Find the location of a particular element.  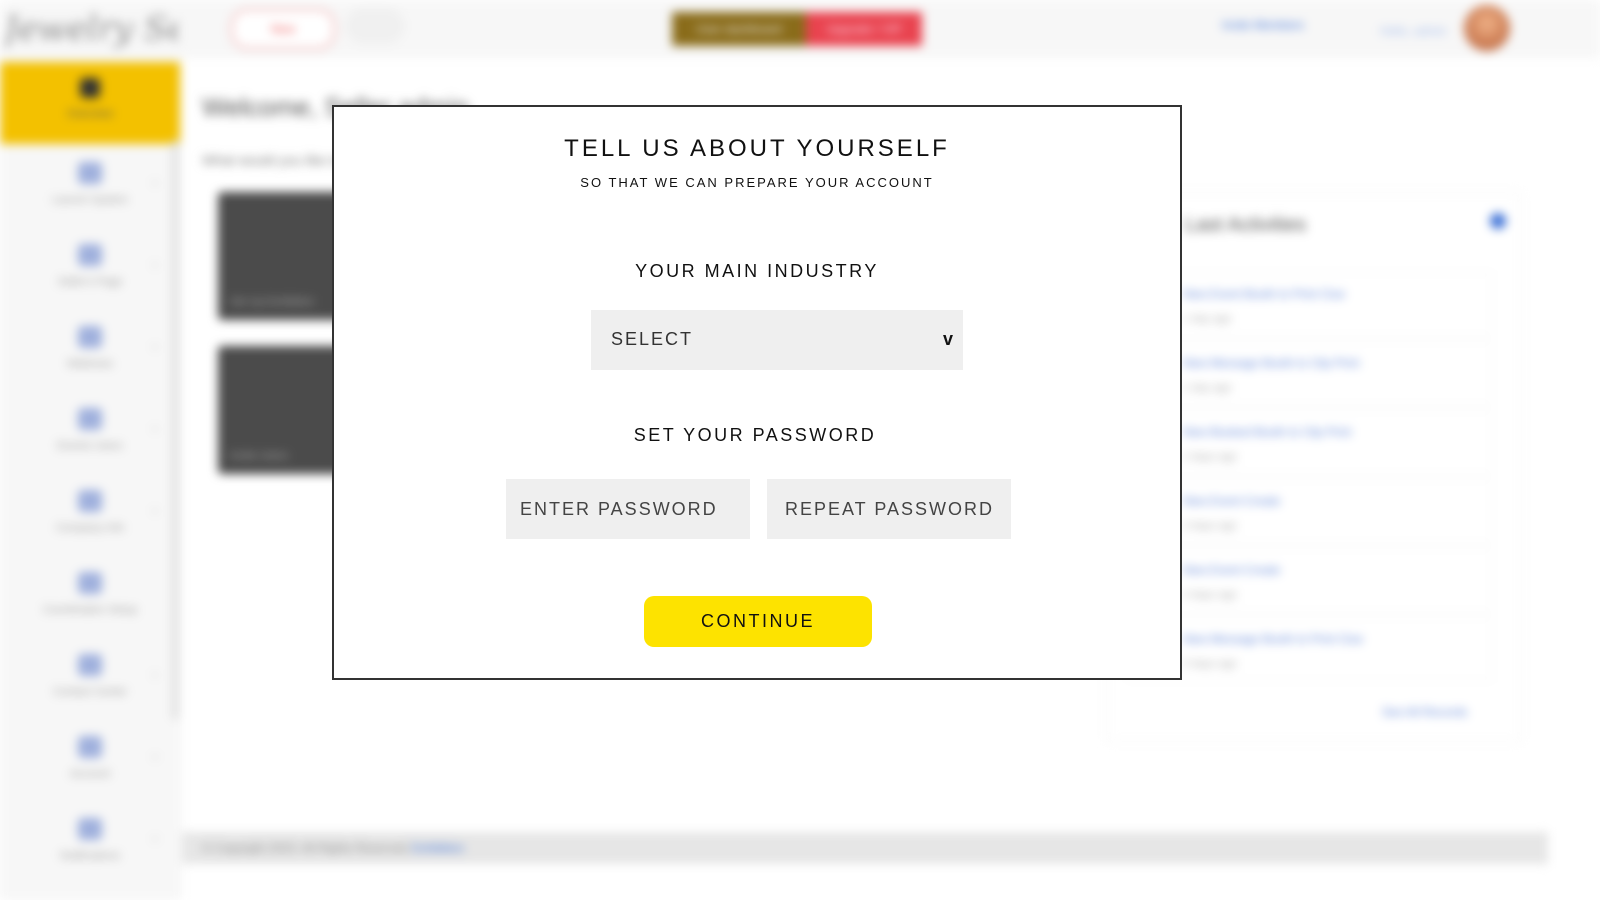

sidebar-item-label: Events Users is located at coordinates (90, 446).